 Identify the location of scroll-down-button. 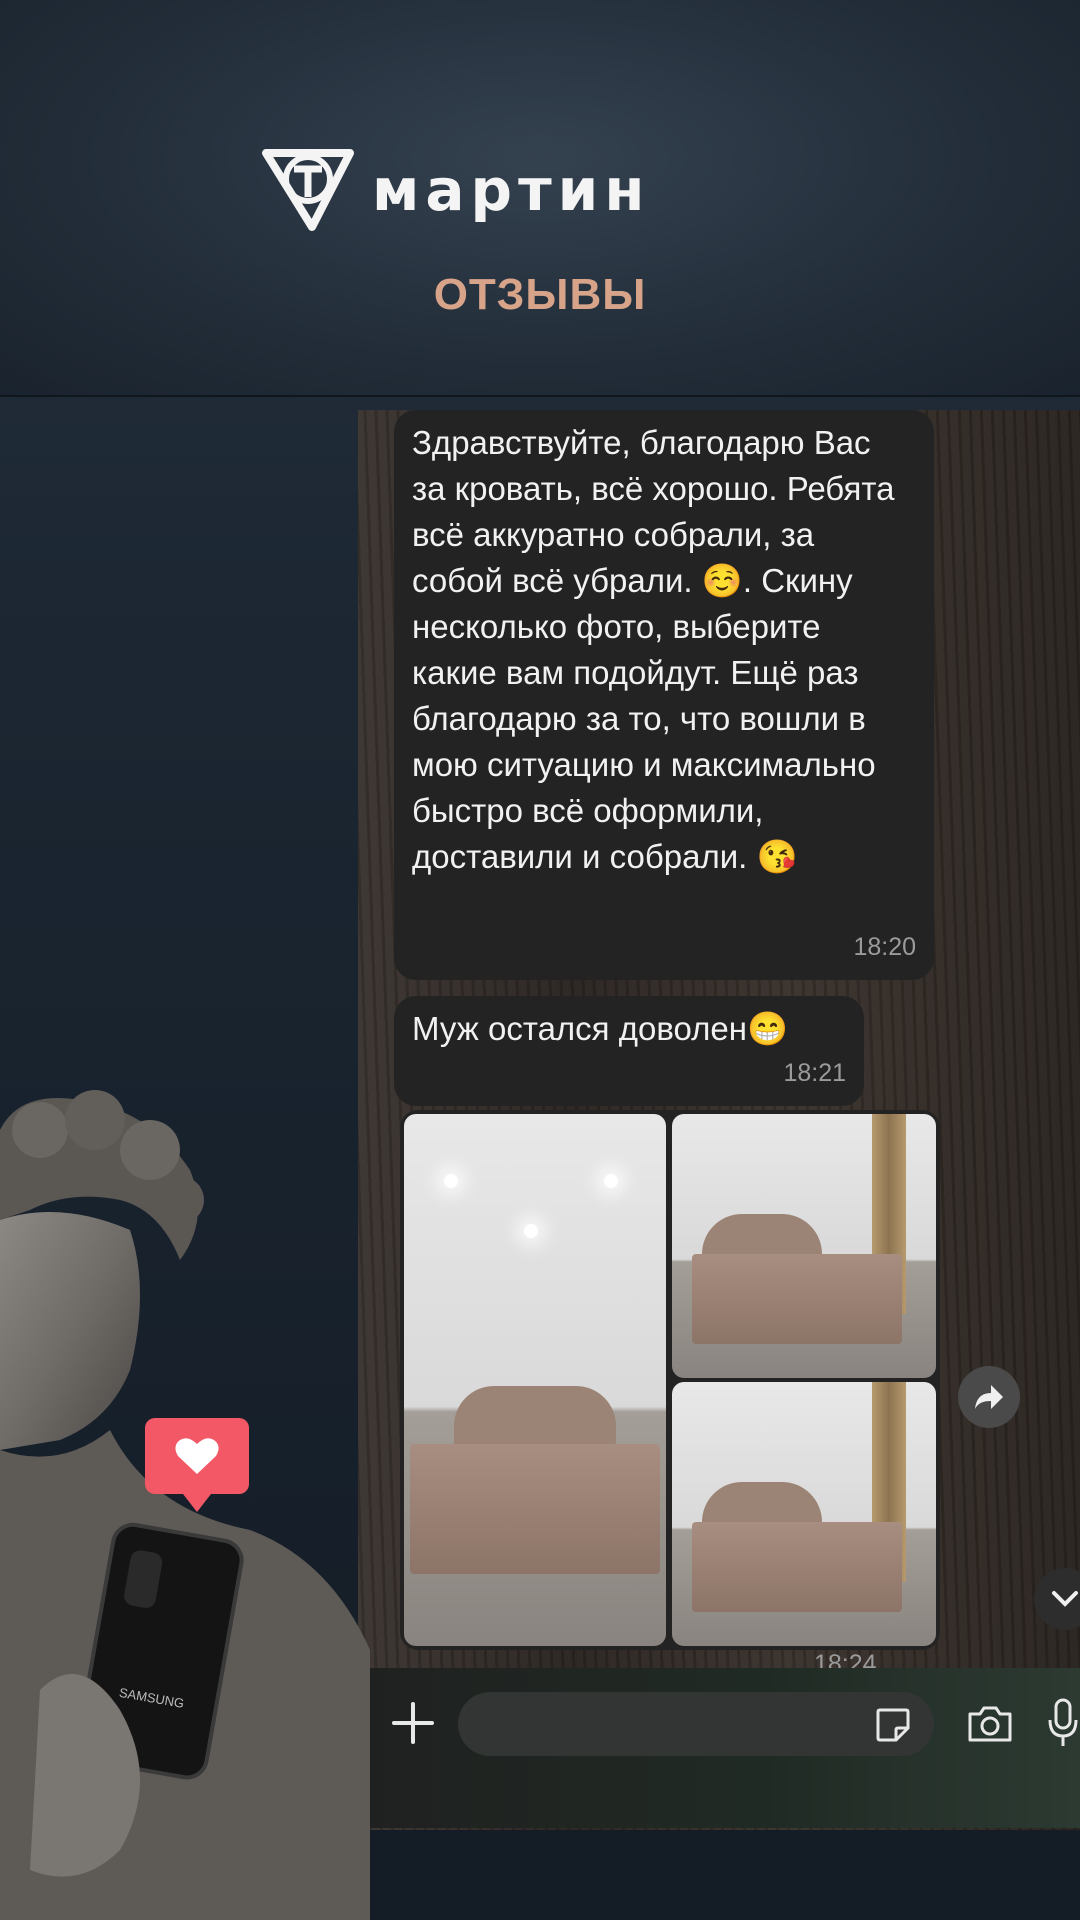
(1057, 1599).